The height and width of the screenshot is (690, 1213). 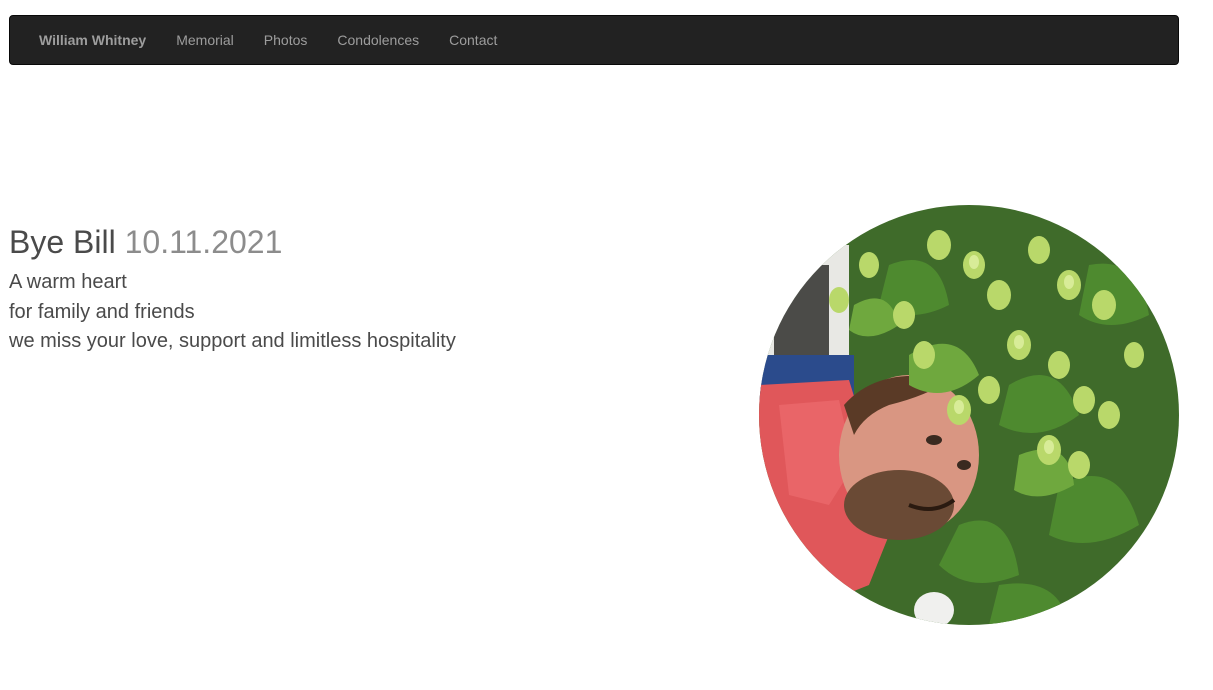 What do you see at coordinates (203, 242) in the screenshot?
I see `memorial-date: 10.11.2021` at bounding box center [203, 242].